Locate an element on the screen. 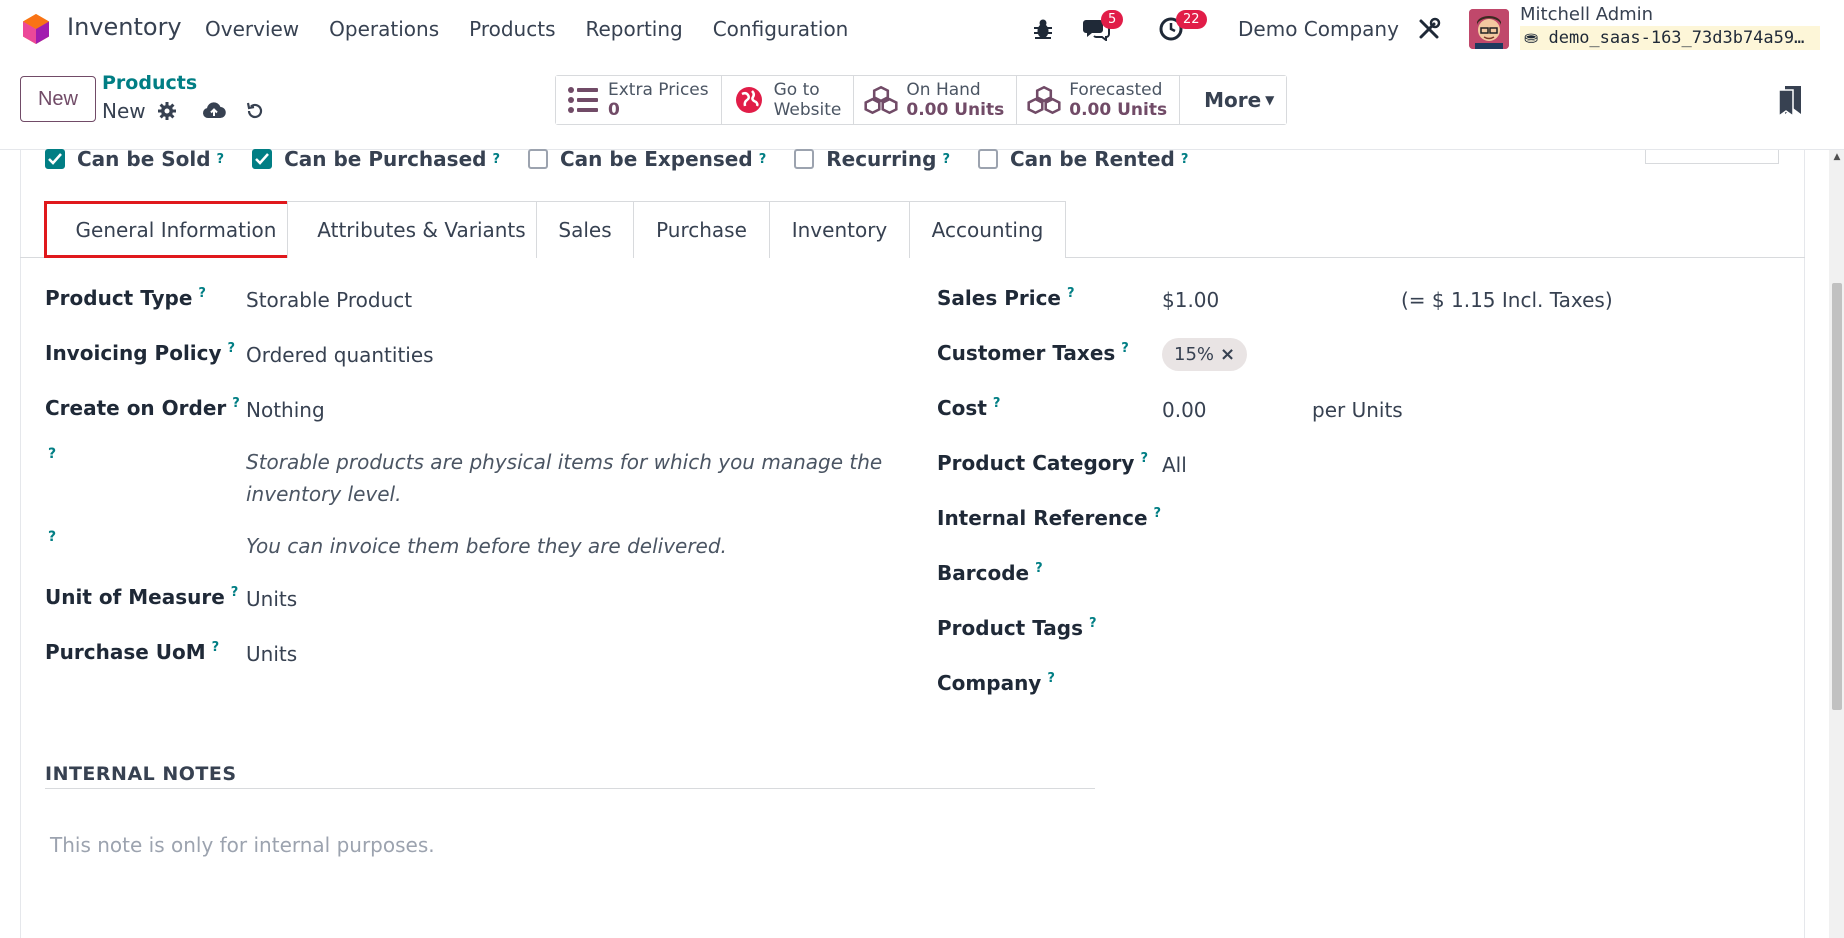 Image resolution: width=1844 pixels, height=938 pixels. notes-divider is located at coordinates (570, 788).